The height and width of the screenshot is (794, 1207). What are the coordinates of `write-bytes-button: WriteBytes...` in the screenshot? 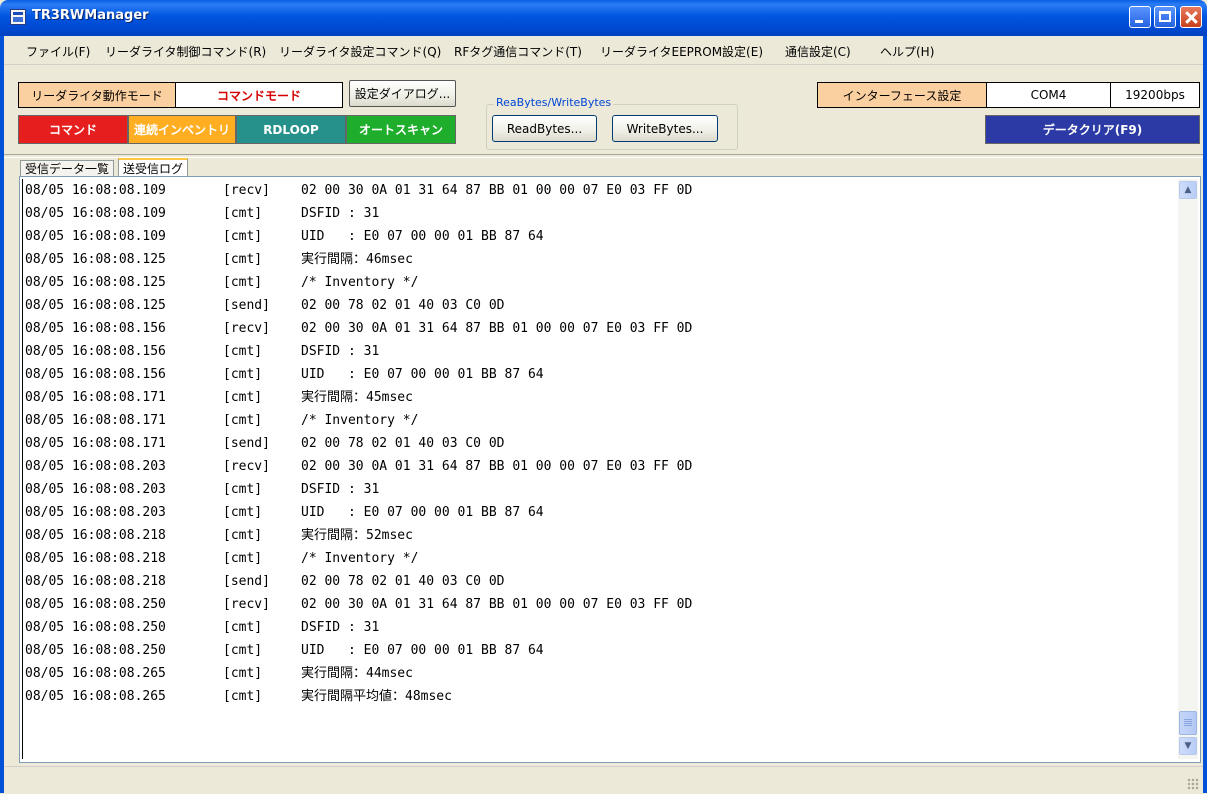 It's located at (665, 128).